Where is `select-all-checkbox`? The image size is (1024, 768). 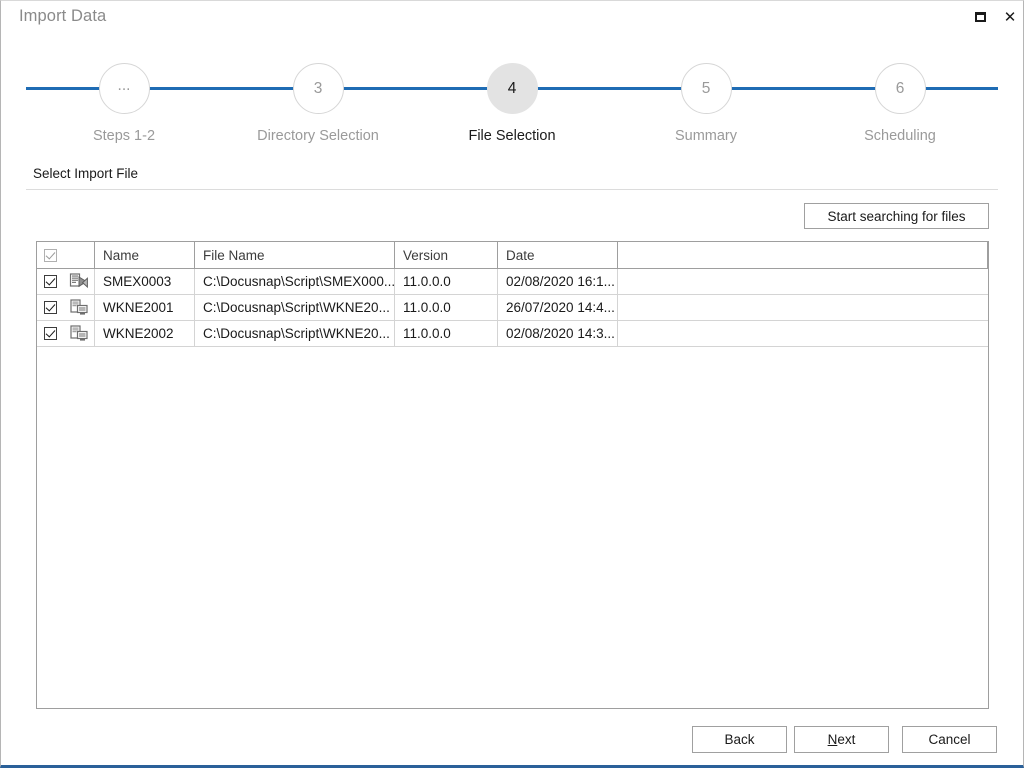 select-all-checkbox is located at coordinates (50, 255).